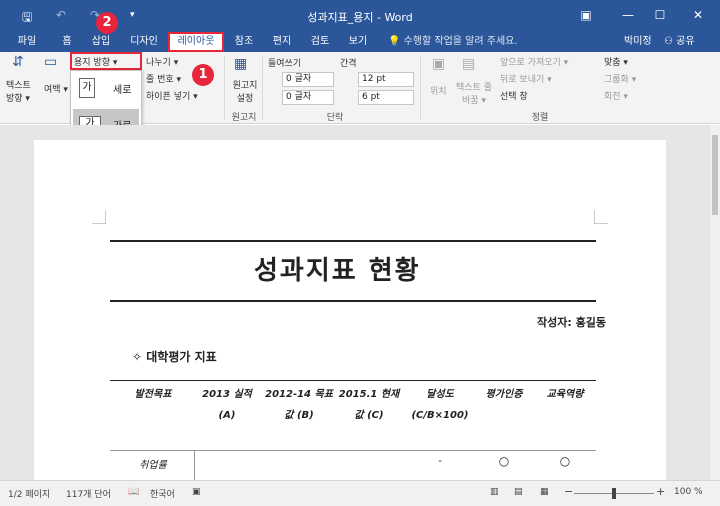 This screenshot has width=720, height=506. I want to click on tab-mailings: 편지, so click(282, 42).